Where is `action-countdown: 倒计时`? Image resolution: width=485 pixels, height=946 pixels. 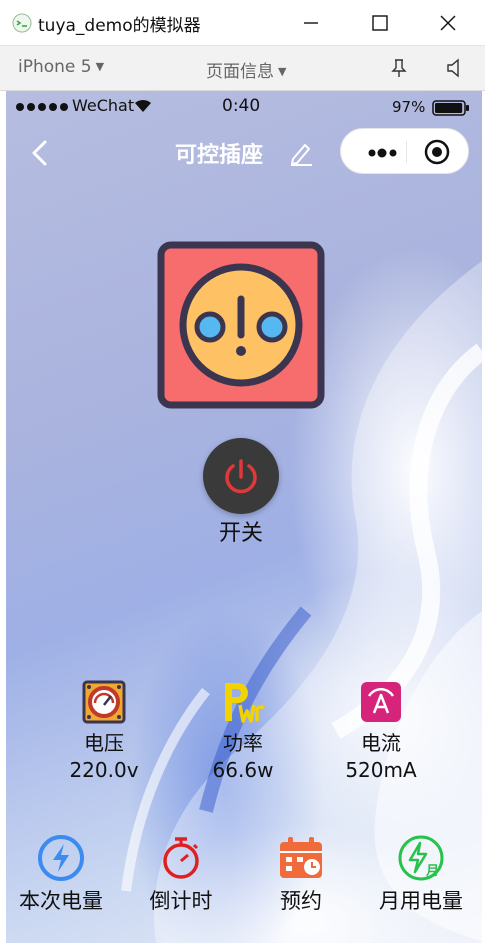
action-countdown: 倒计时 is located at coordinates (181, 874).